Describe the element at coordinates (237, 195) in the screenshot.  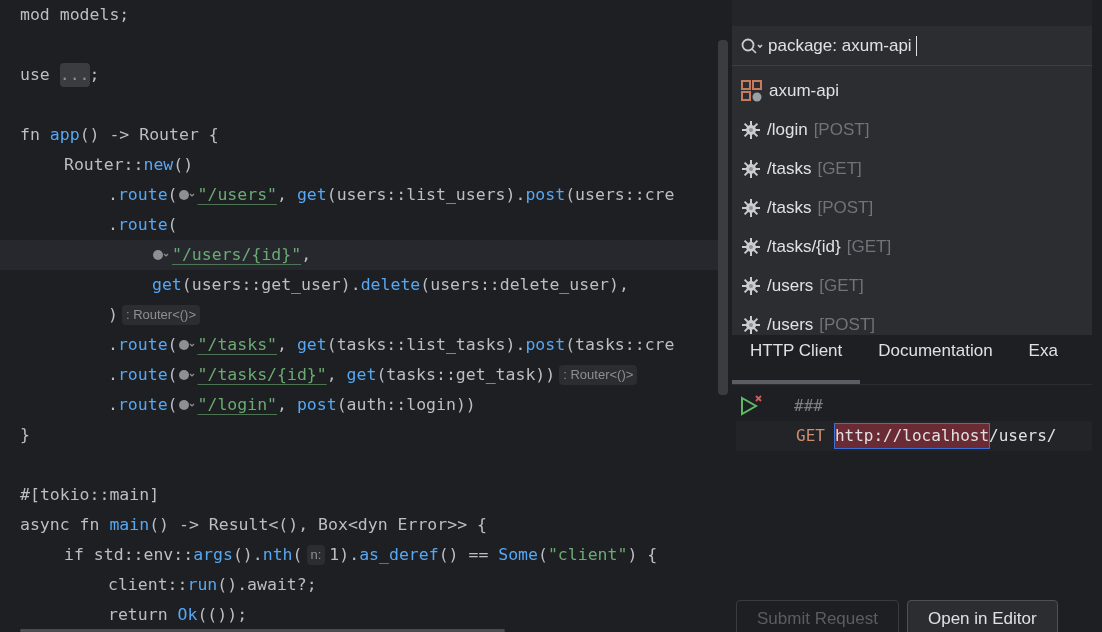
I see `route-path: "/users"` at that location.